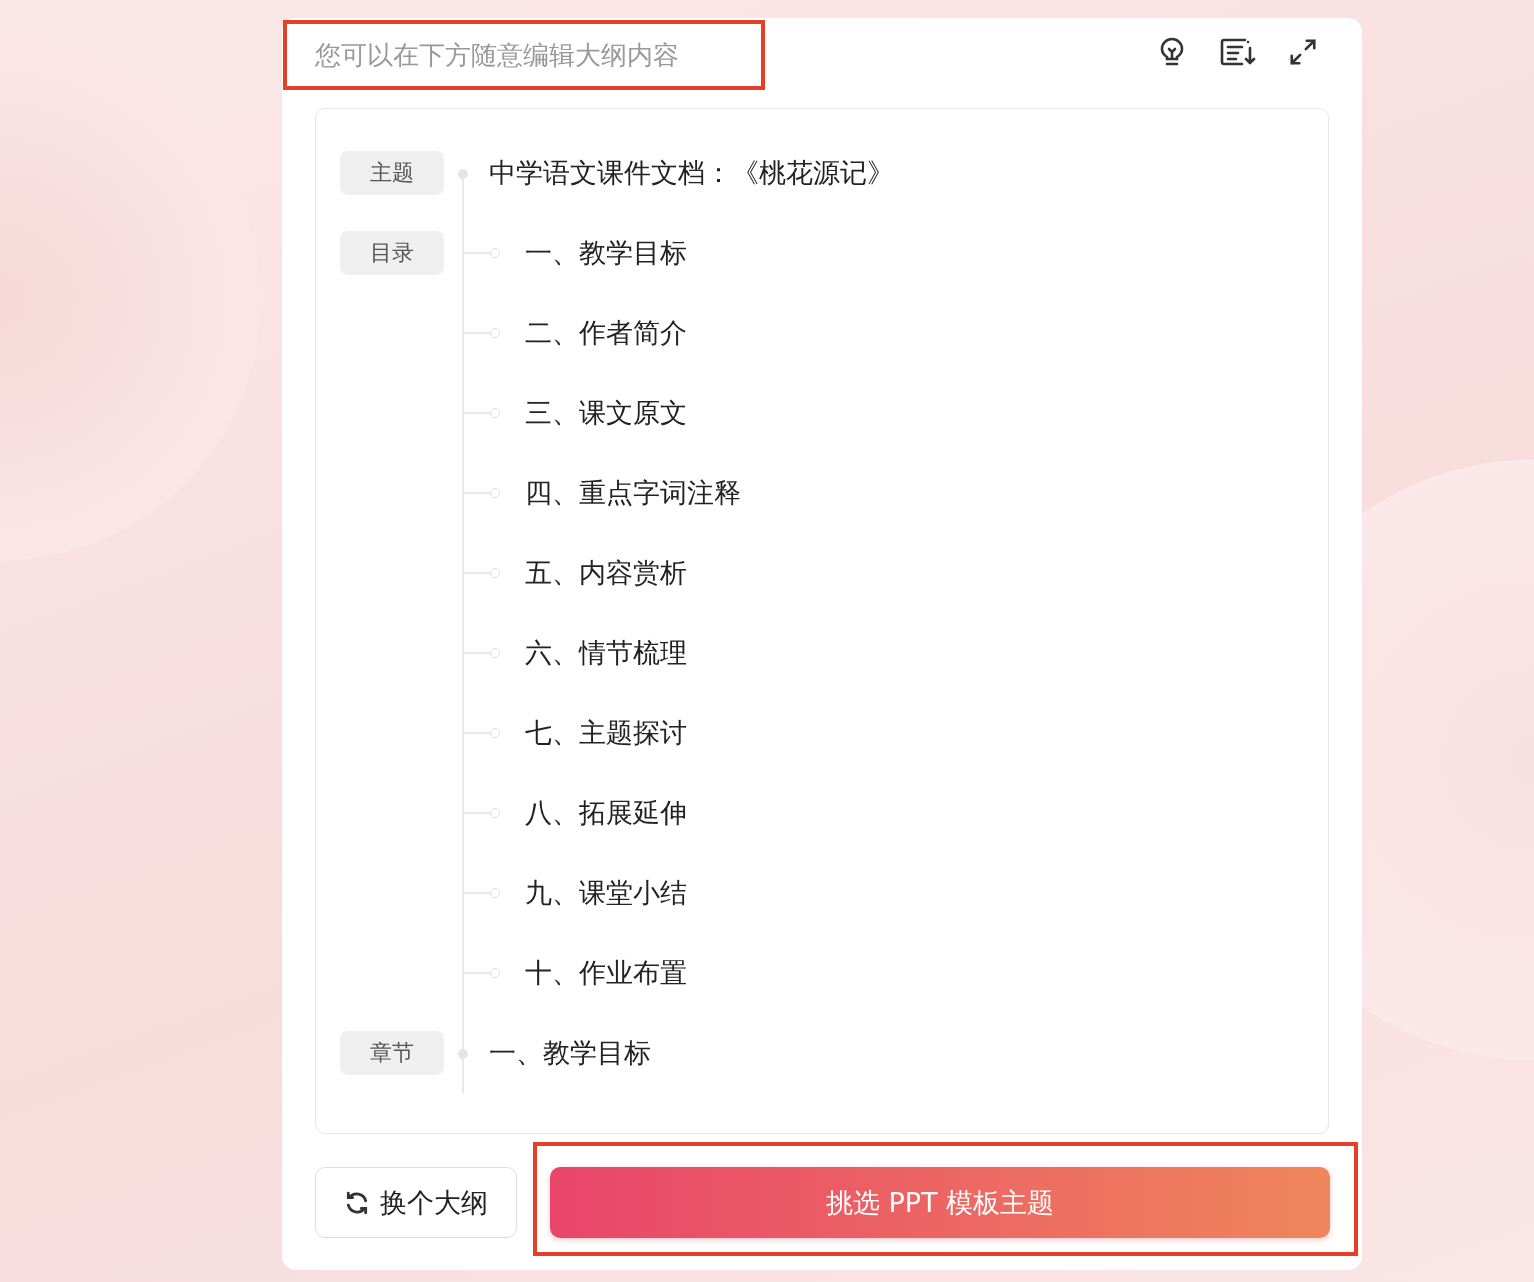 The height and width of the screenshot is (1282, 1534). I want to click on outline-item: 七、主题探讨, so click(606, 733).